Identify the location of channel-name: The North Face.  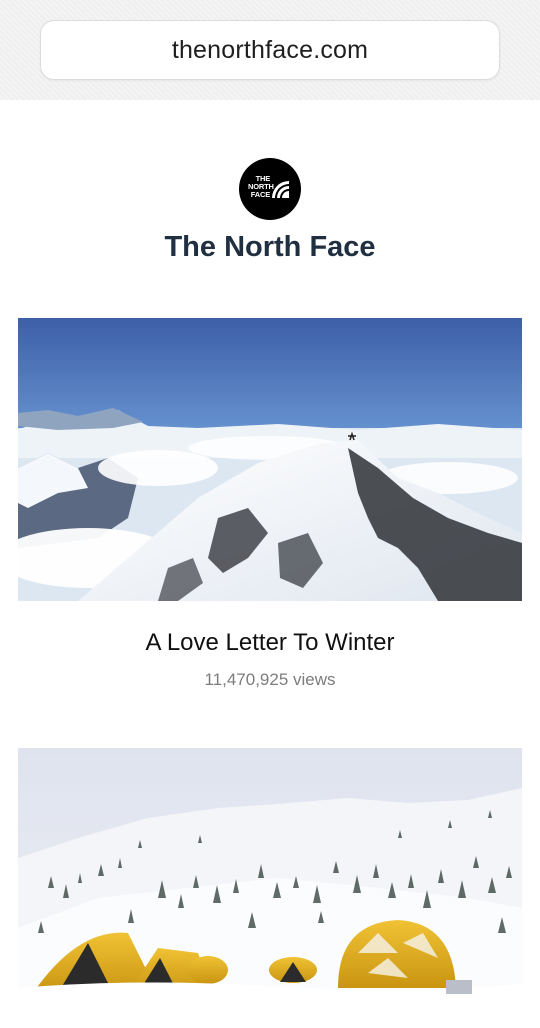
(270, 247).